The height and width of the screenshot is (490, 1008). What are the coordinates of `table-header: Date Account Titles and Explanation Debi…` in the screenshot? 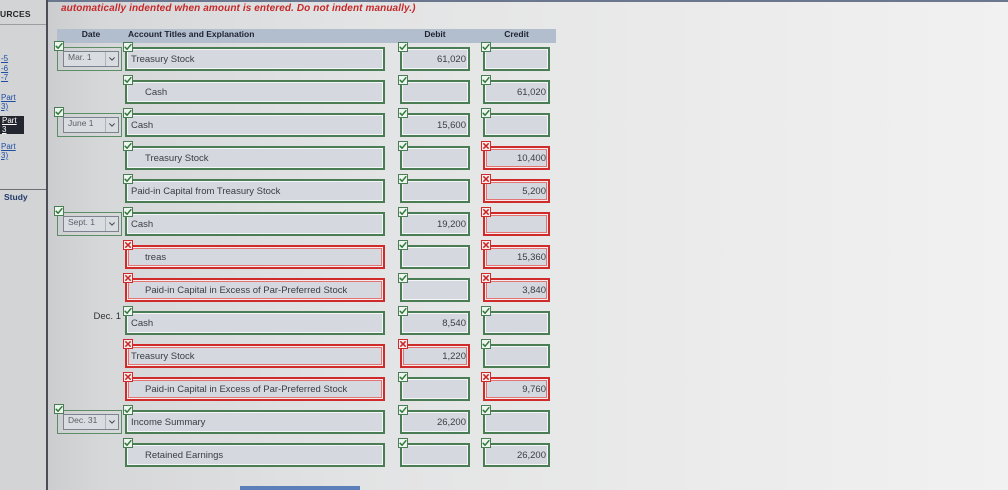 It's located at (306, 36).